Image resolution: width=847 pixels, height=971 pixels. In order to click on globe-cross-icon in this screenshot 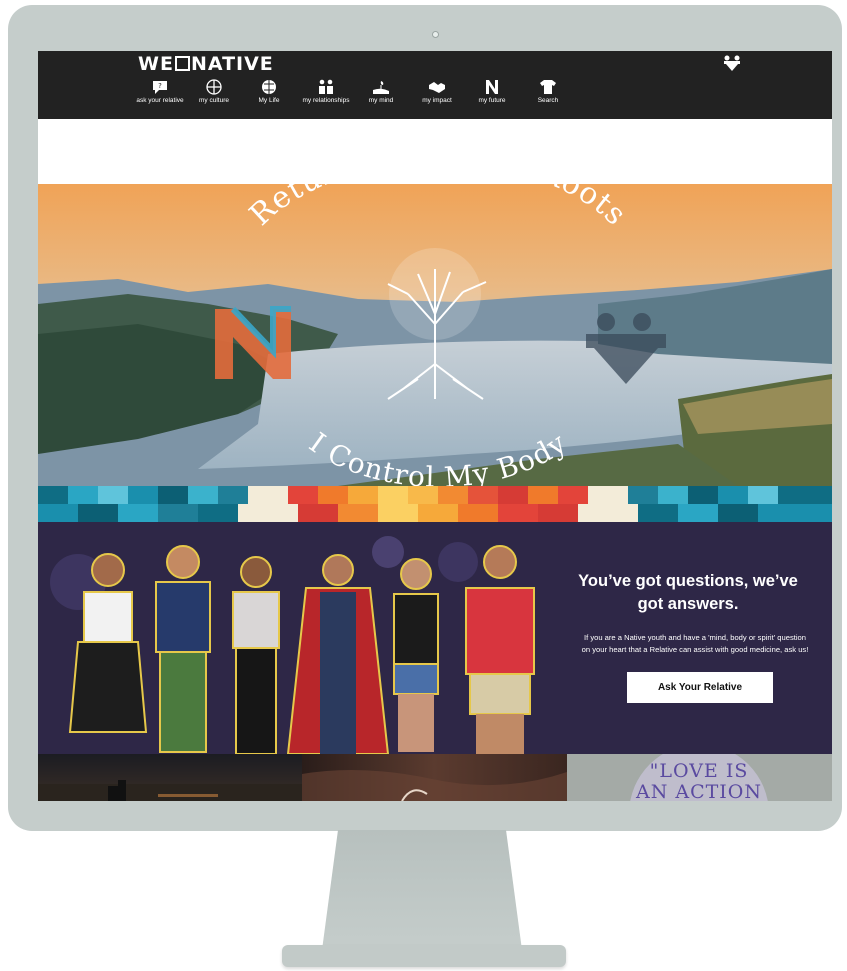, I will do `click(214, 87)`.